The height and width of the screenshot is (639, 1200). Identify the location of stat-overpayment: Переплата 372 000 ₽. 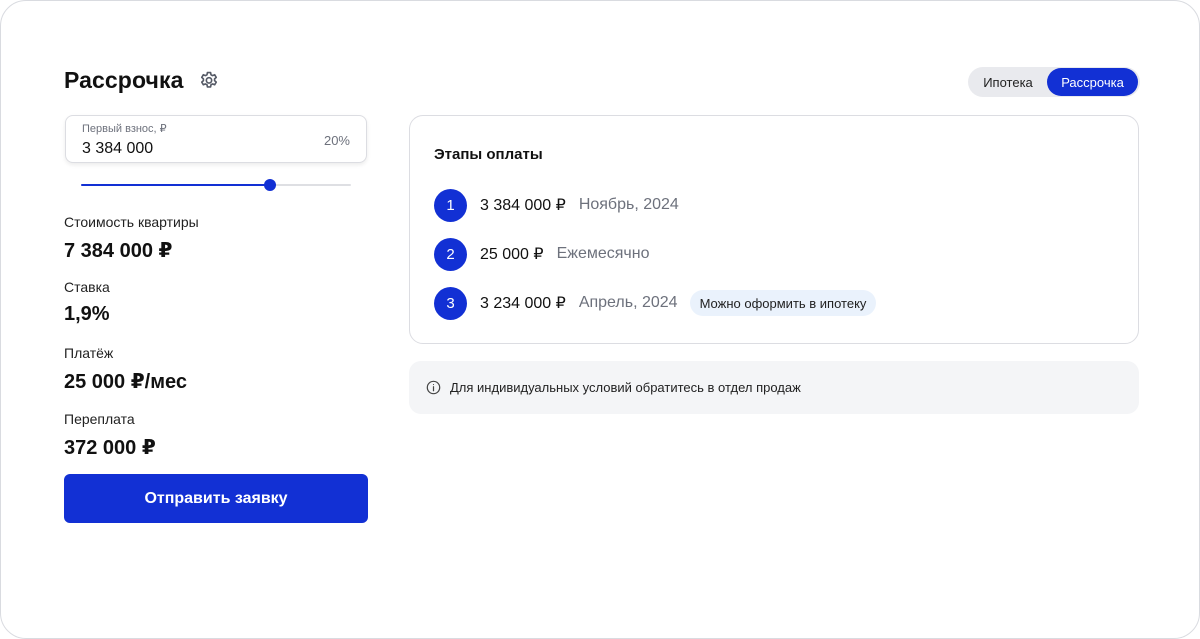
(110, 435).